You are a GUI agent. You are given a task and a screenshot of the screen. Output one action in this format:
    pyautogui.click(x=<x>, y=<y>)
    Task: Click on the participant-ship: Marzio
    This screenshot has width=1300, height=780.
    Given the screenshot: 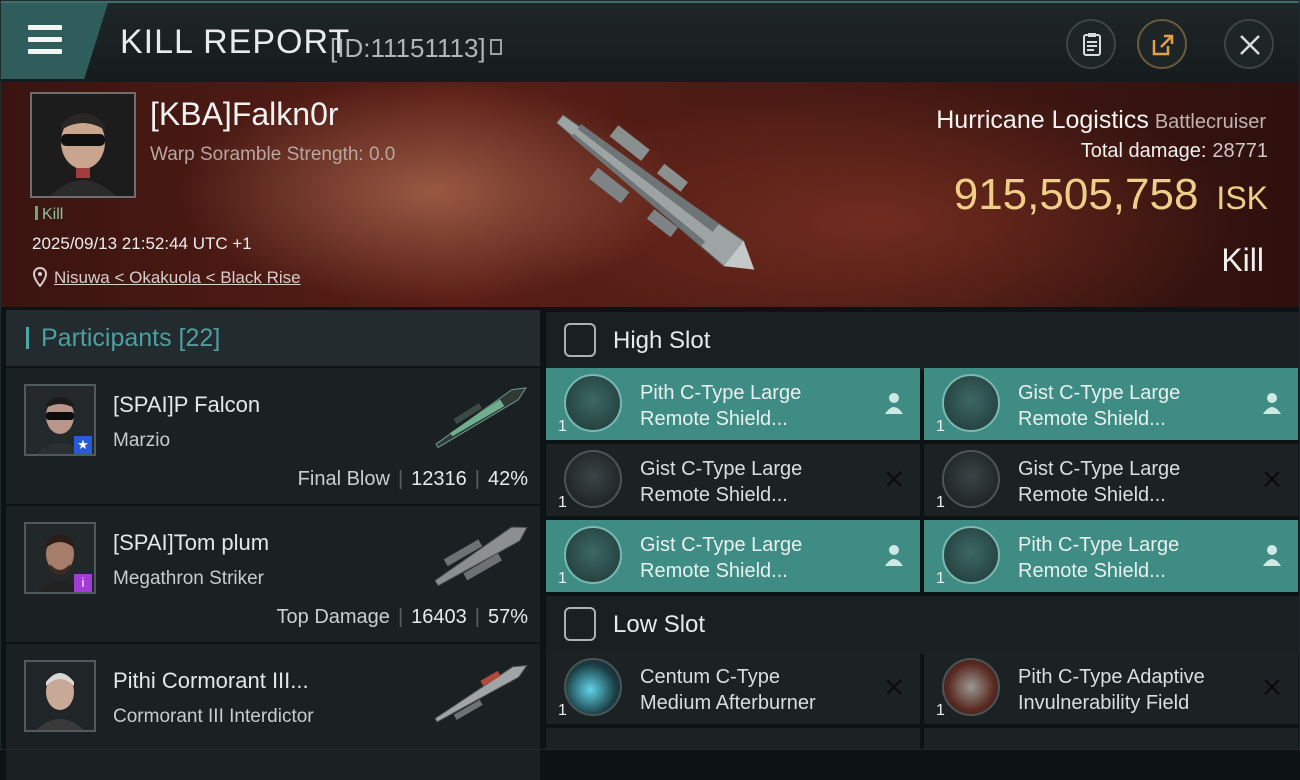 What is the action you would take?
    pyautogui.click(x=142, y=440)
    